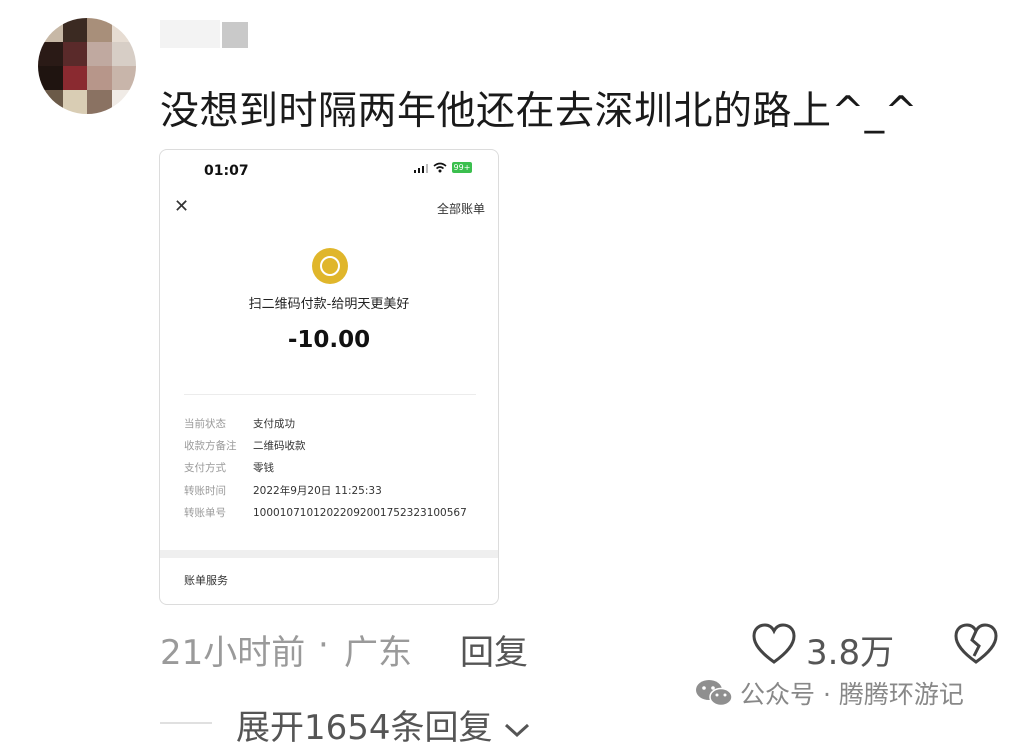 This screenshot has width=1034, height=749. Describe the element at coordinates (378, 653) in the screenshot. I see `comment-location: 广东` at that location.